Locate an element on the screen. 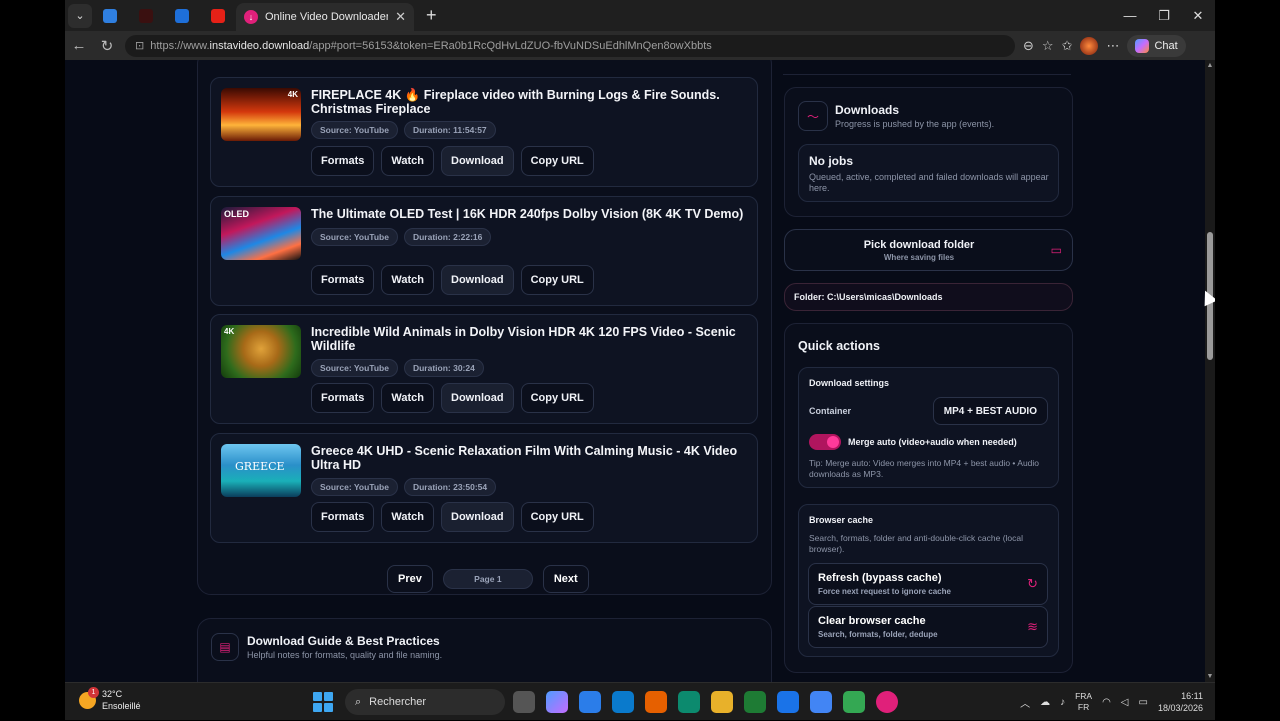  close-window-icon: ✕ is located at coordinates (1198, 15).